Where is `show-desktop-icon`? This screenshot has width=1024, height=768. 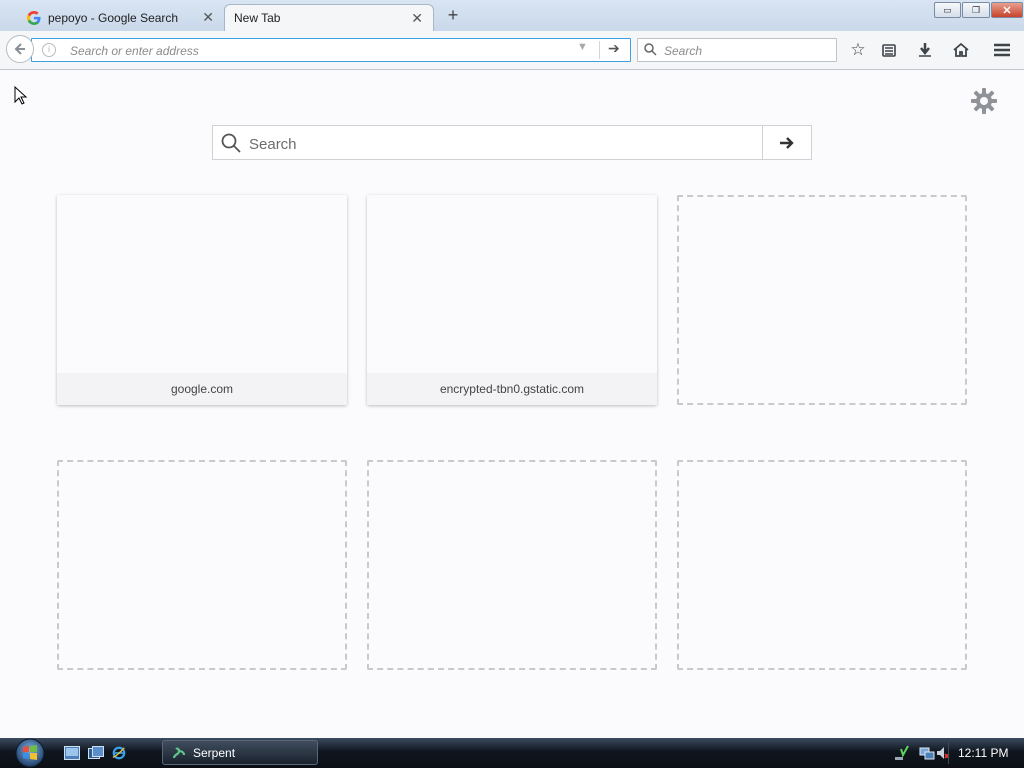 show-desktop-icon is located at coordinates (72, 753).